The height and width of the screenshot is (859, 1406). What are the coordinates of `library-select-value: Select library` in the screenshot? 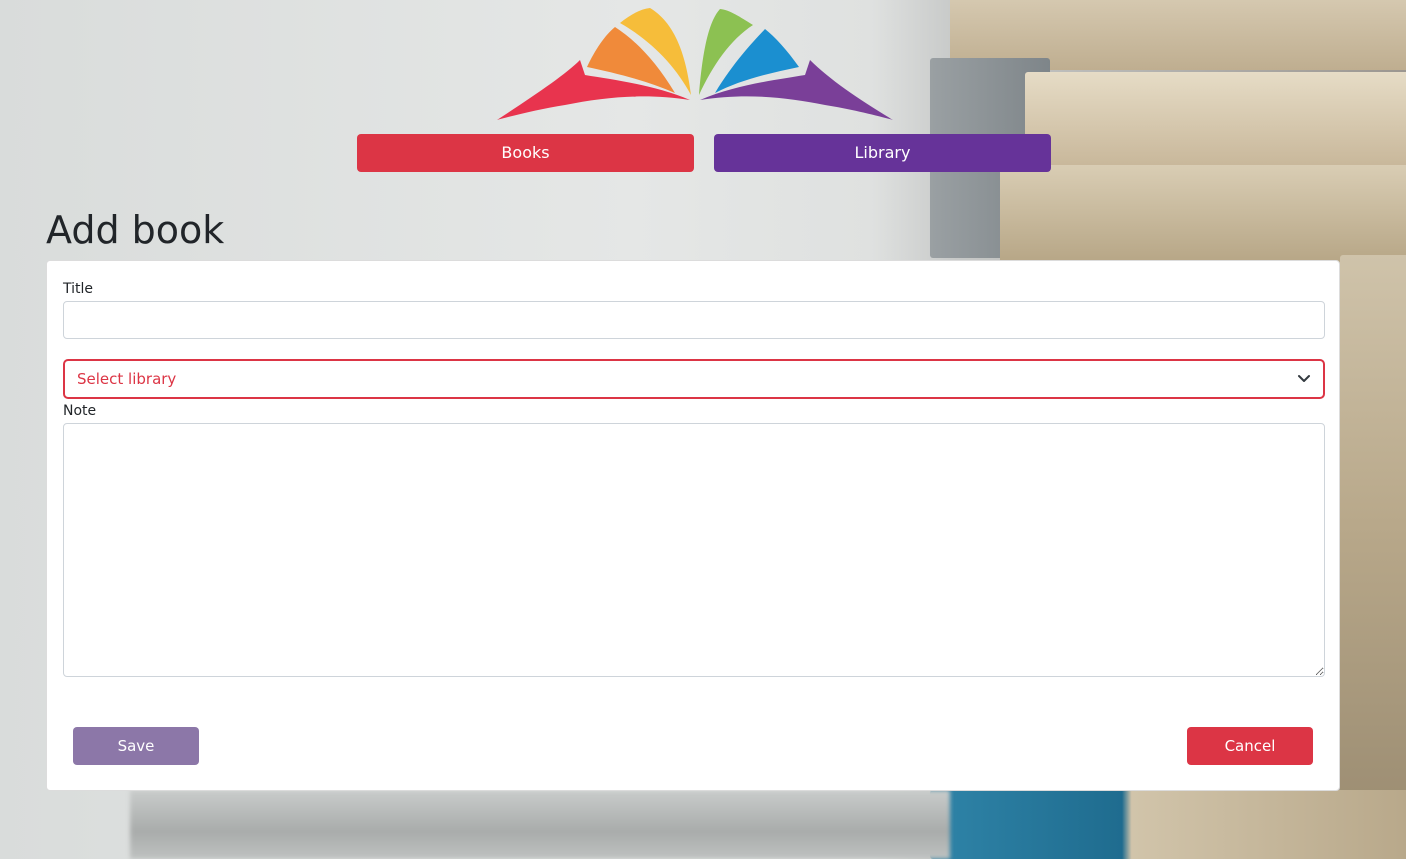 It's located at (127, 379).